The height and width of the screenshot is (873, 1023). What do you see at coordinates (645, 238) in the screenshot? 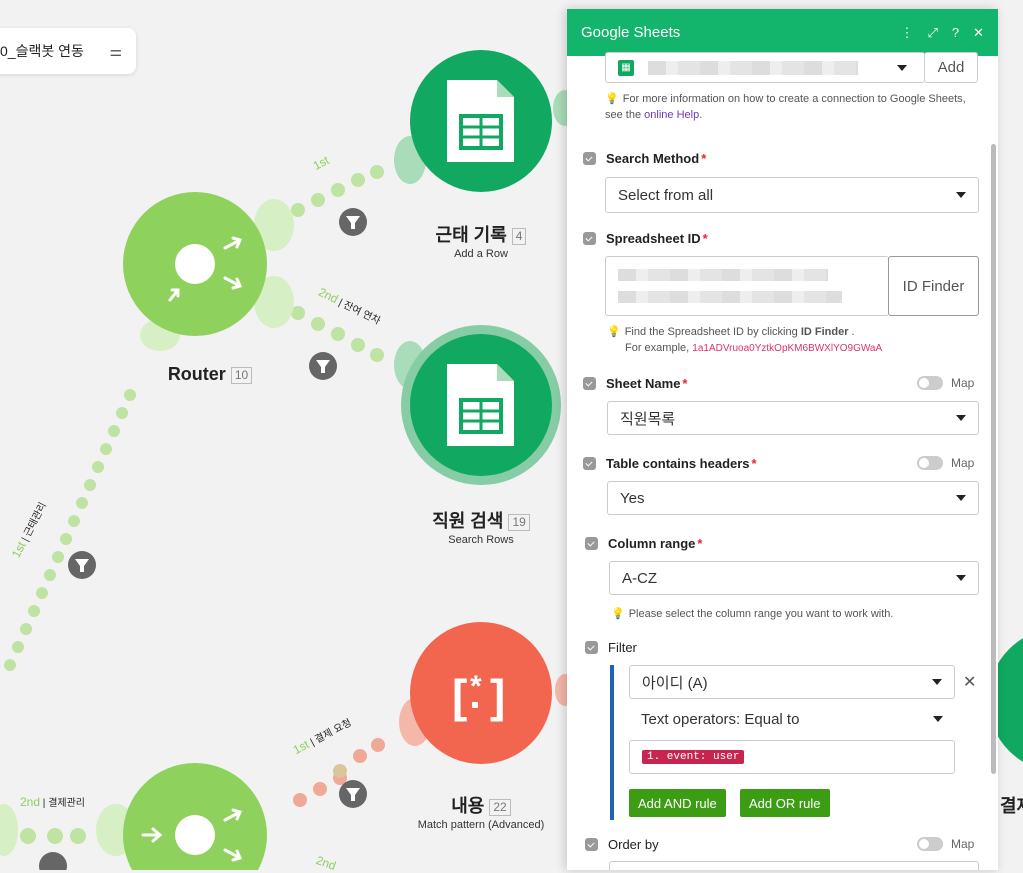
I see `spreadsheet-id-label: Spreadsheet ID *` at bounding box center [645, 238].